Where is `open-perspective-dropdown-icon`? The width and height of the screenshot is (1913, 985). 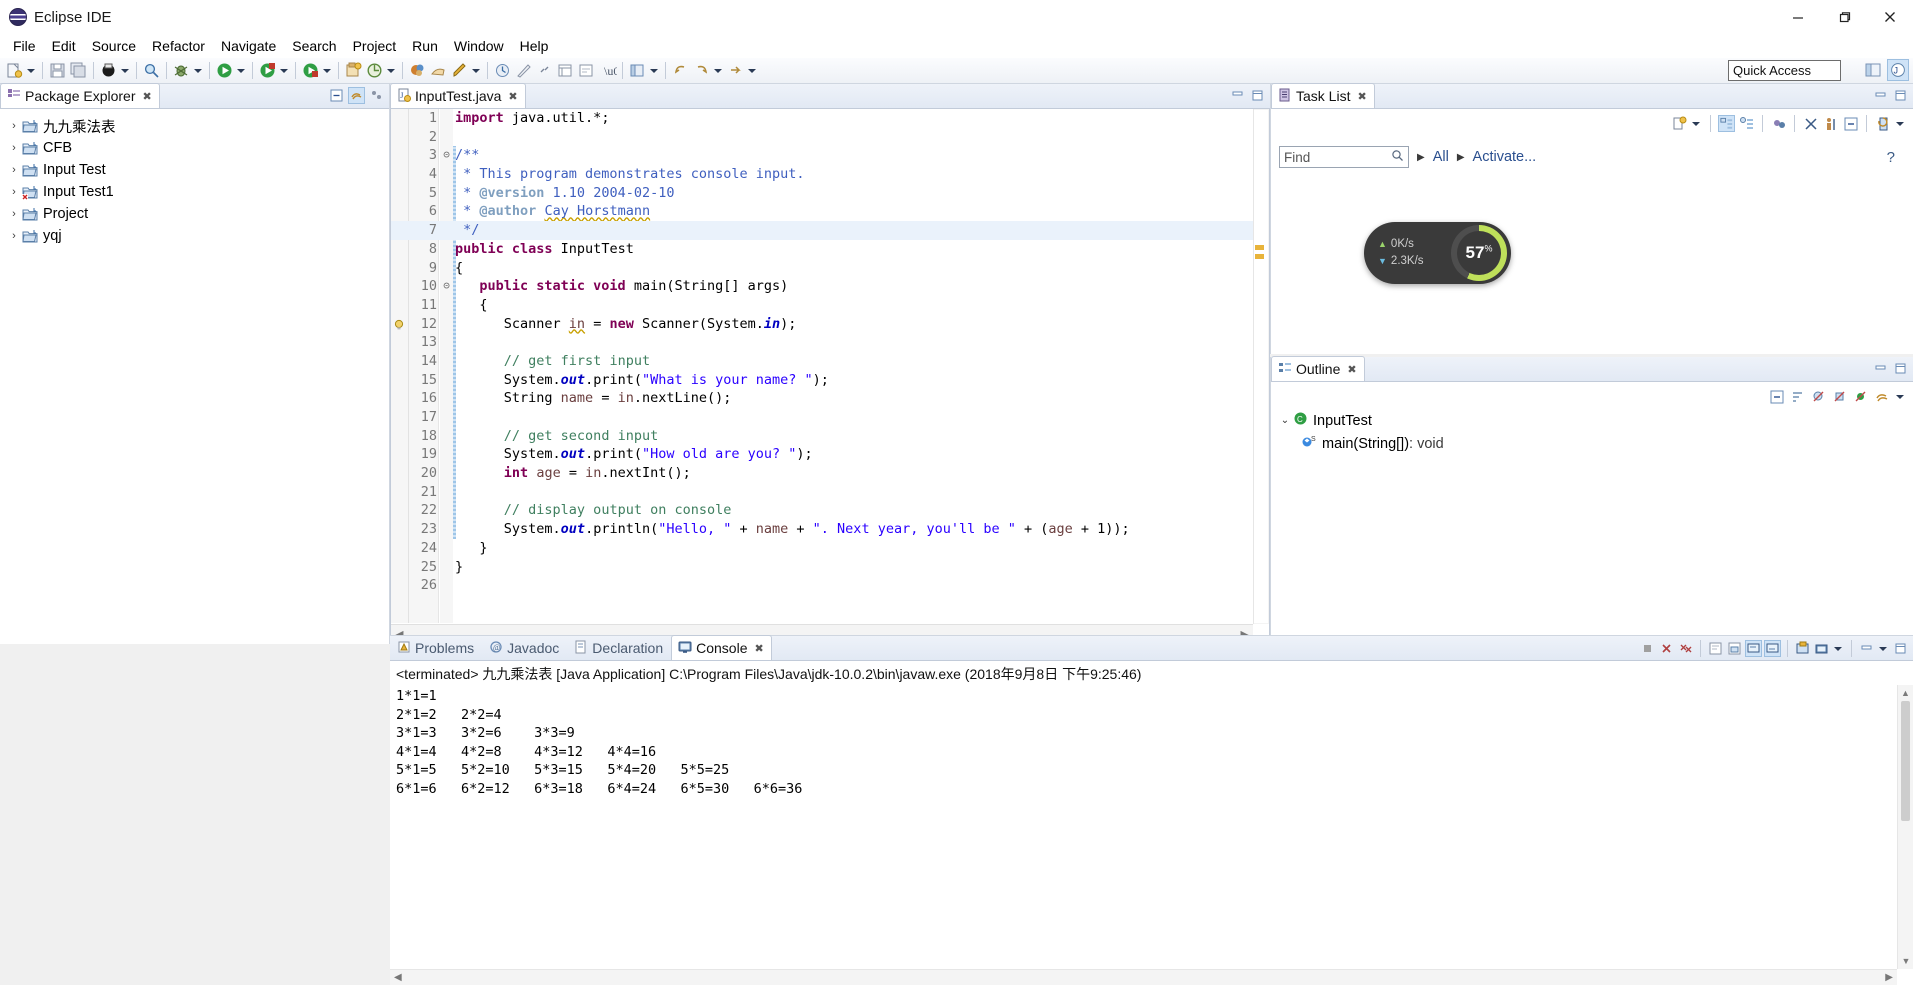 open-perspective-dropdown-icon is located at coordinates (653, 70).